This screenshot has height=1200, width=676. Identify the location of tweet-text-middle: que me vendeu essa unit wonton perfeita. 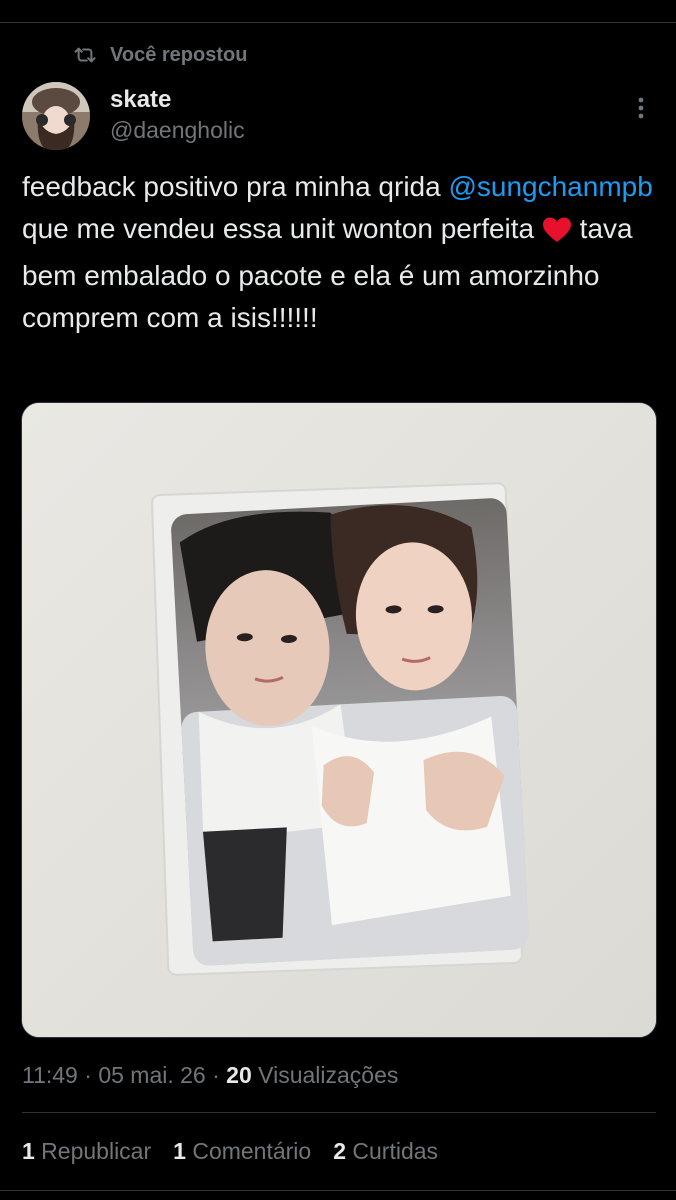
(282, 228).